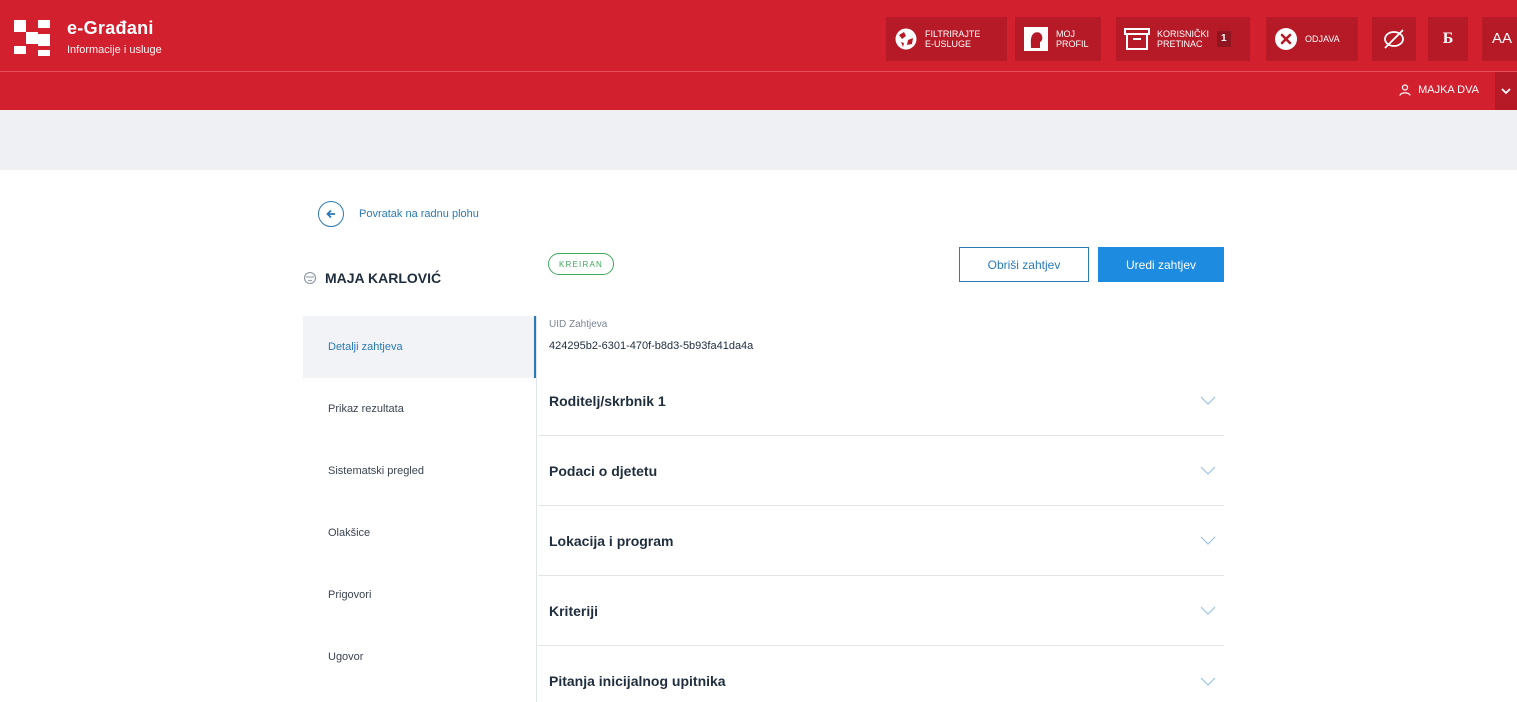  What do you see at coordinates (1036, 39) in the screenshot?
I see `profile-head-icon` at bounding box center [1036, 39].